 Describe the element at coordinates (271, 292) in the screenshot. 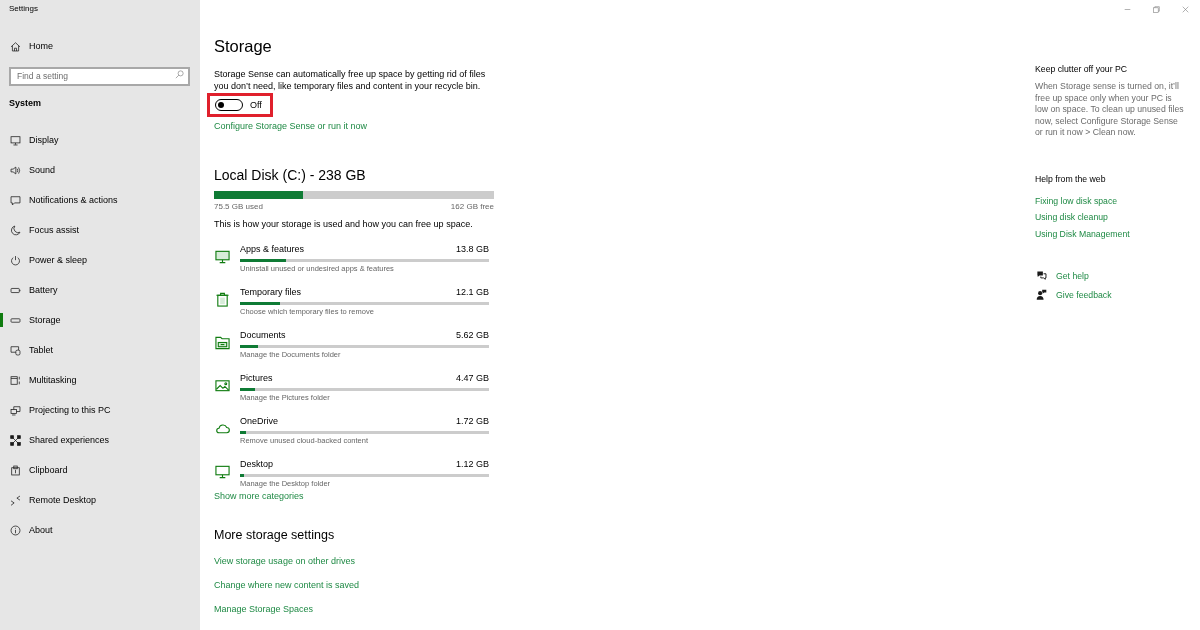

I see `category-name: Temporary files` at that location.